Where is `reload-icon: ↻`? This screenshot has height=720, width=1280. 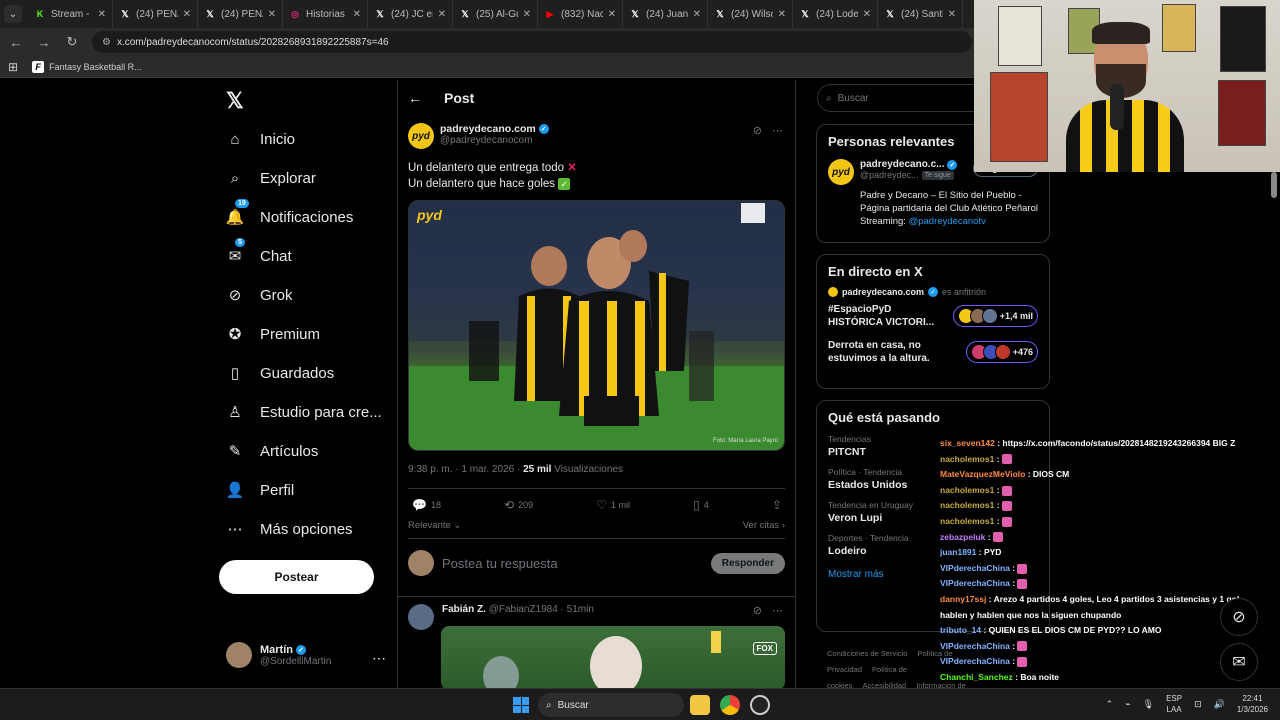
reload-icon: ↻ is located at coordinates (72, 42).